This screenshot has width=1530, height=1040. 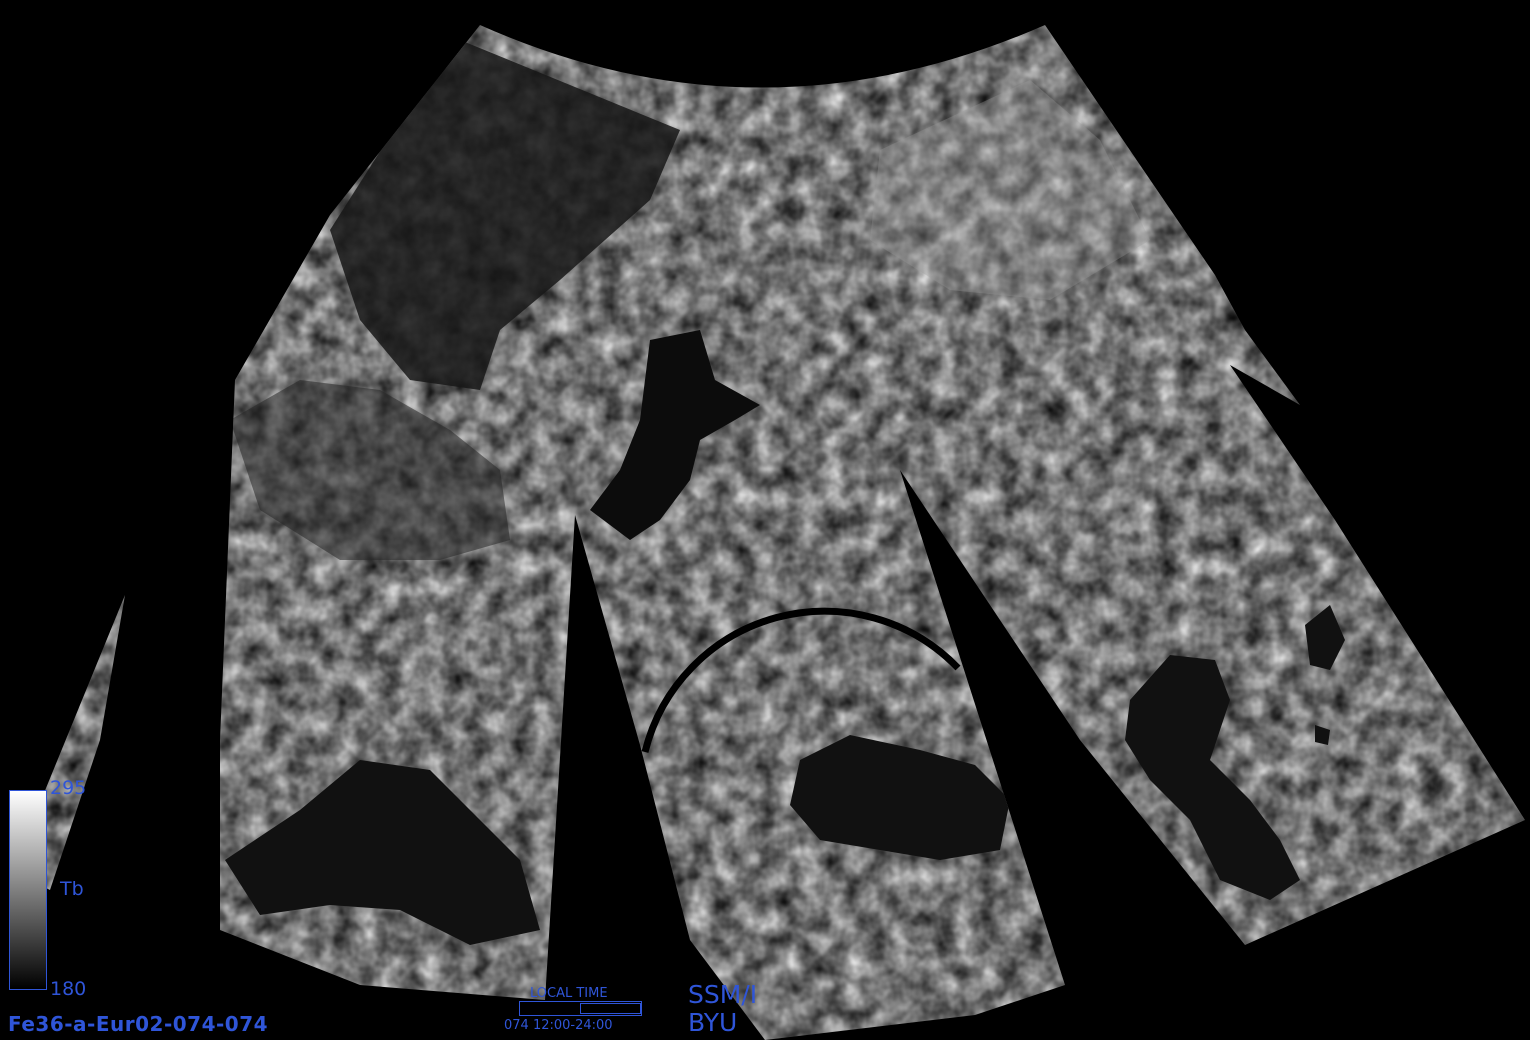 I want to click on local-time-bar, so click(x=580, y=1008).